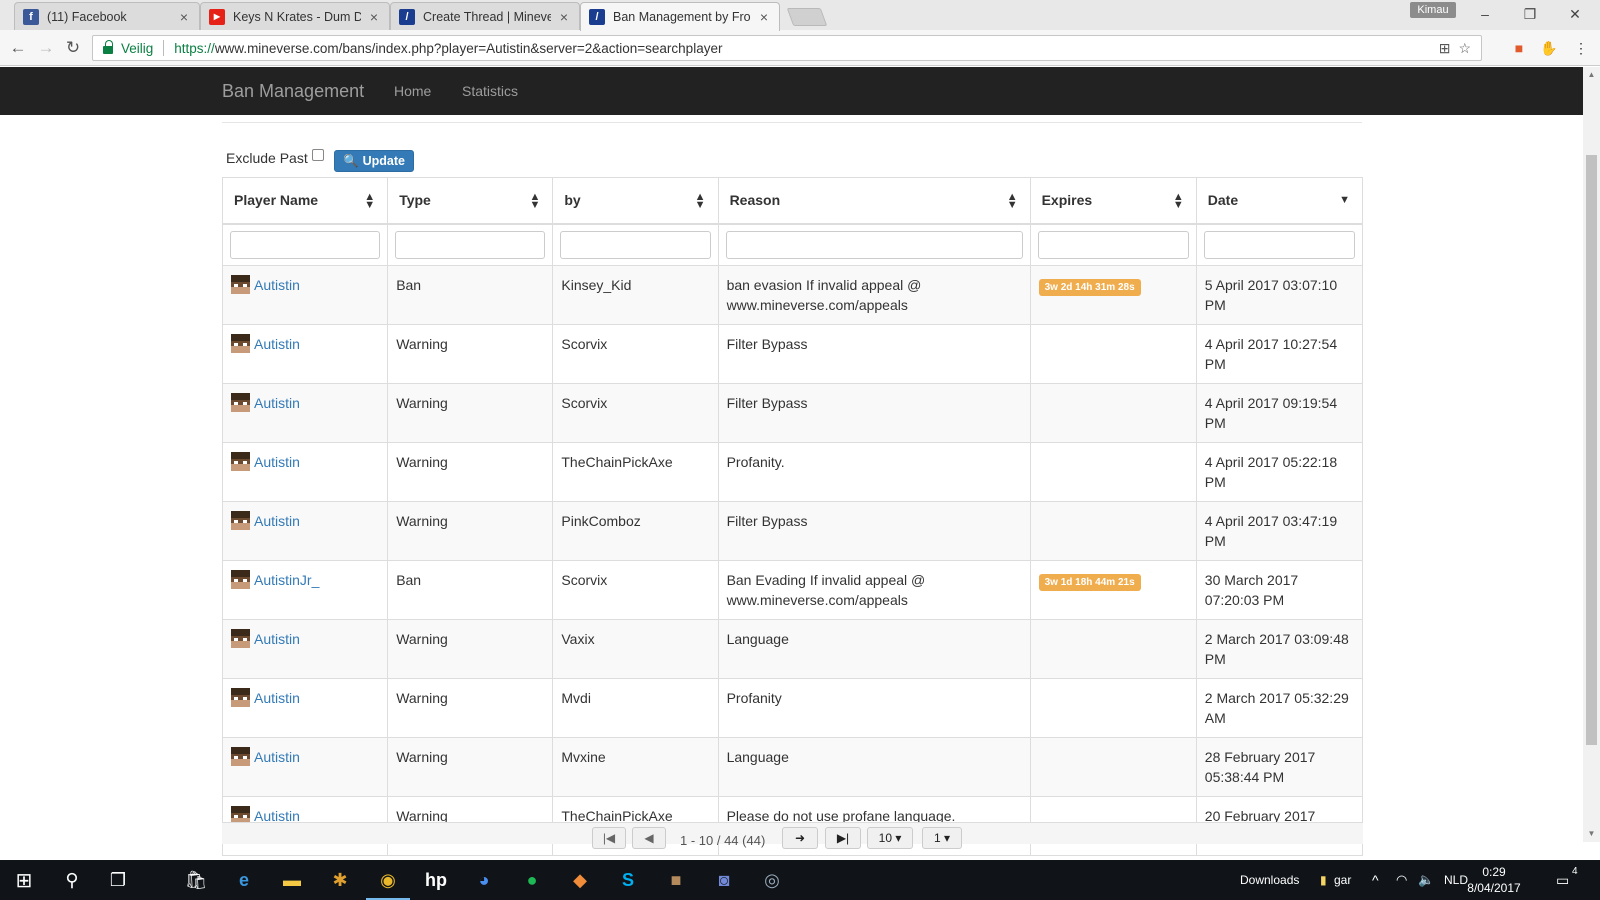 Image resolution: width=1600 pixels, height=900 pixels. Describe the element at coordinates (1012, 201) in the screenshot. I see `sort-icon: ▲ ▼` at that location.